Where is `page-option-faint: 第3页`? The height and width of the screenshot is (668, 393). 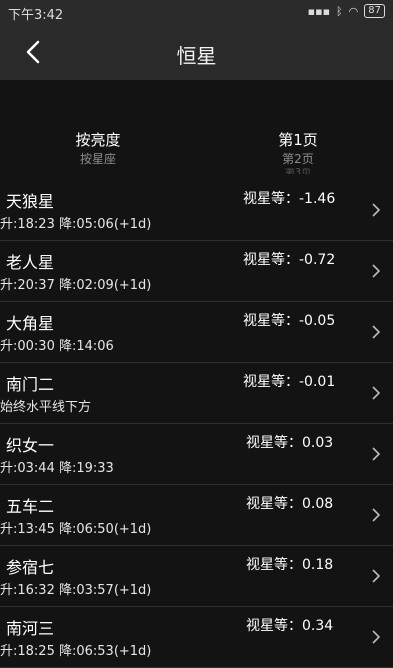
page-option-faint: 第3页 is located at coordinates (298, 171).